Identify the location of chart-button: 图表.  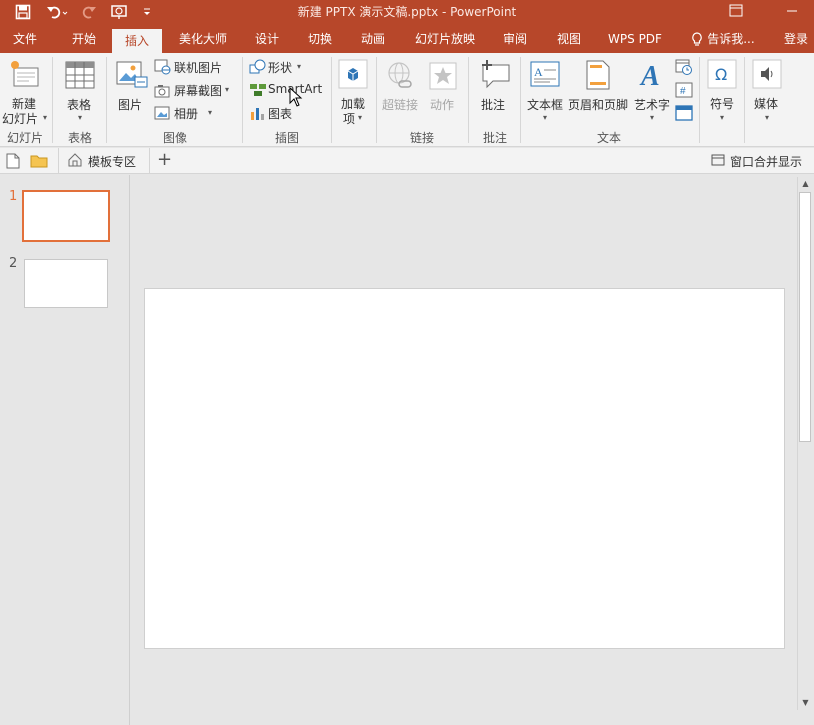
(277, 114).